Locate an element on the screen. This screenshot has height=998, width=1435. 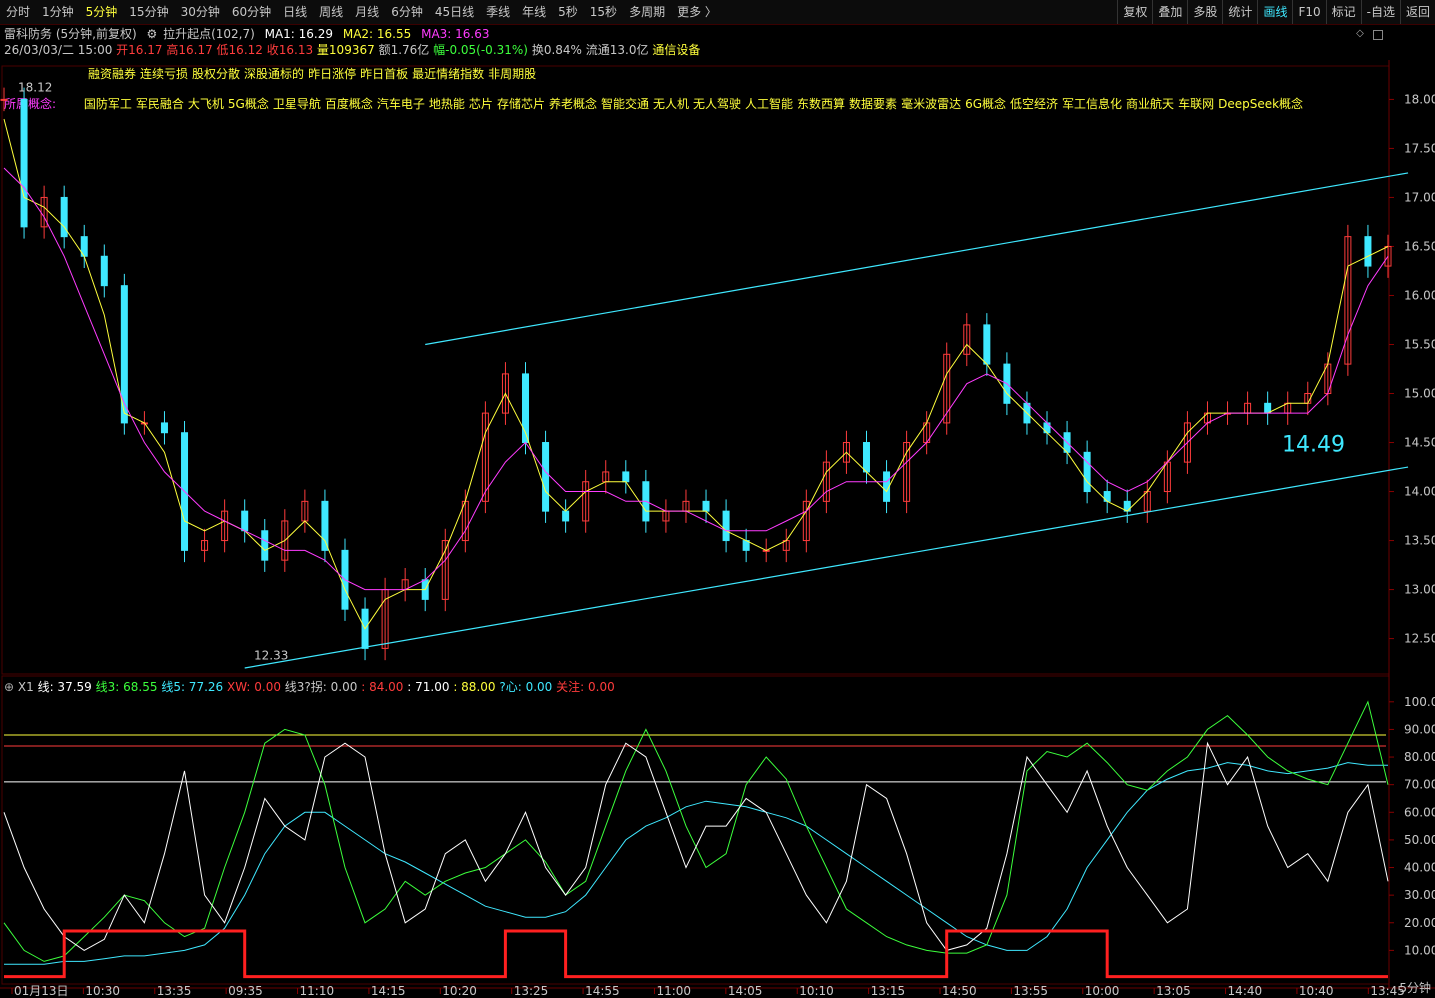
xtick-label: 14:40 is located at coordinates (1245, 991).